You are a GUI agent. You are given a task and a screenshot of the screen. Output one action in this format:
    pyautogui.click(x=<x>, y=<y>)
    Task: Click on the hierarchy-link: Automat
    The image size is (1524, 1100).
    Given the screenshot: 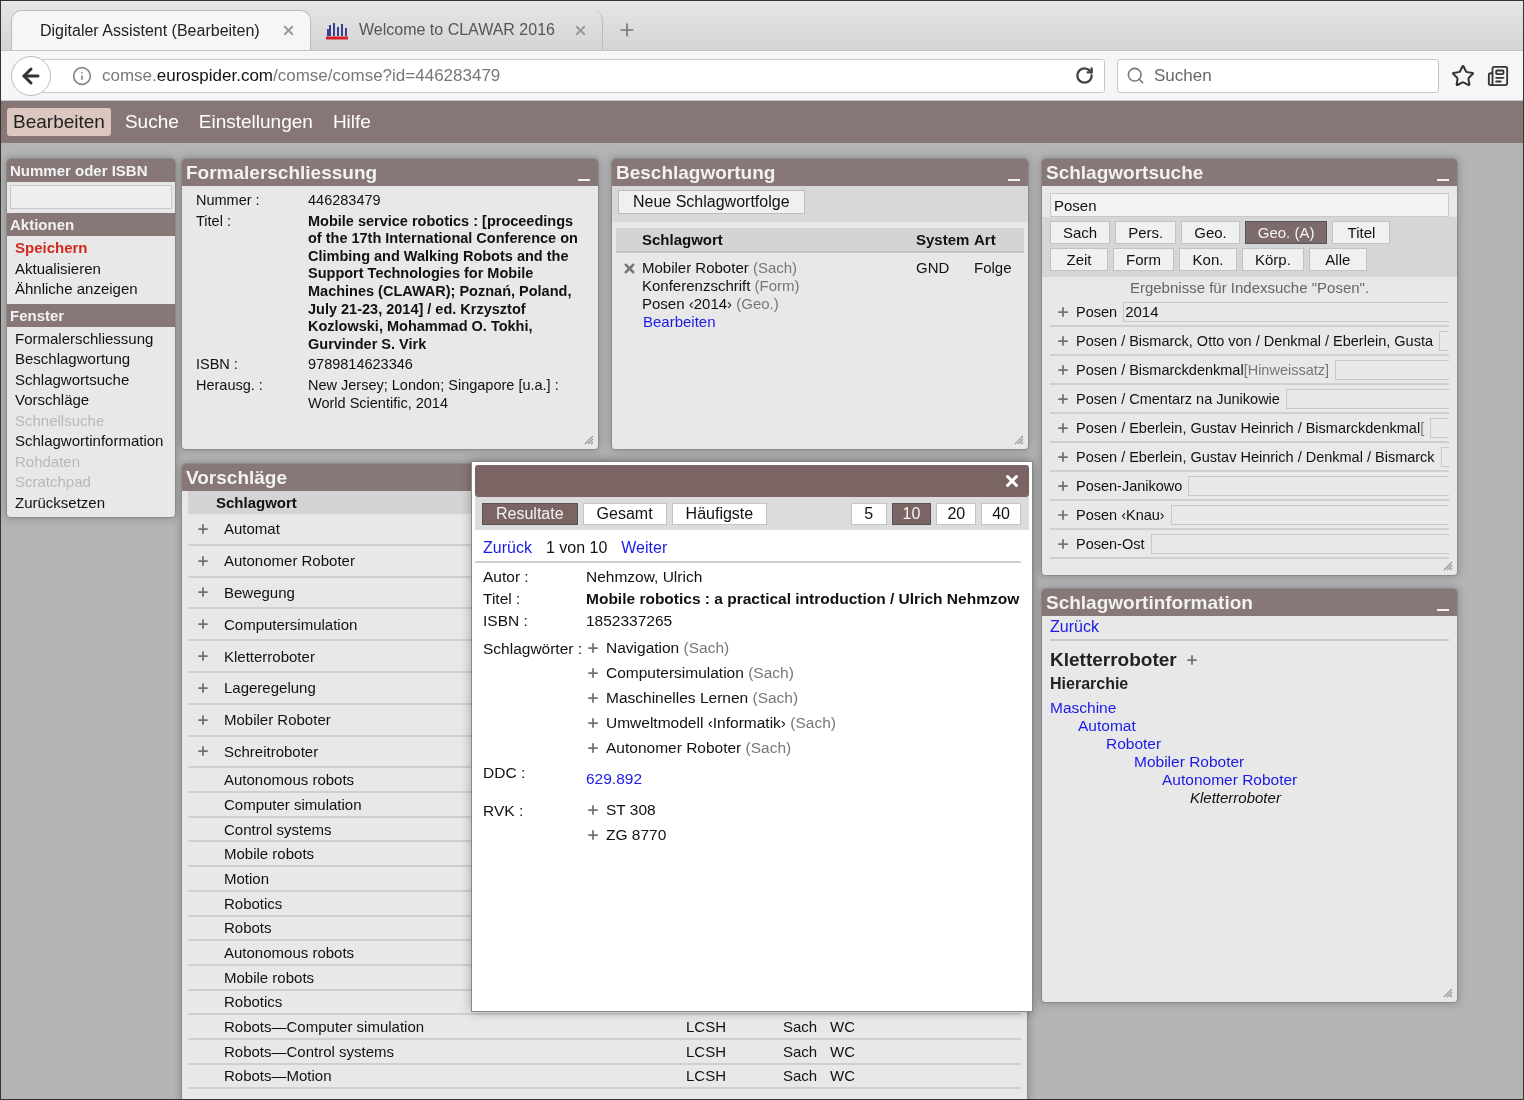 What is the action you would take?
    pyautogui.click(x=1107, y=726)
    